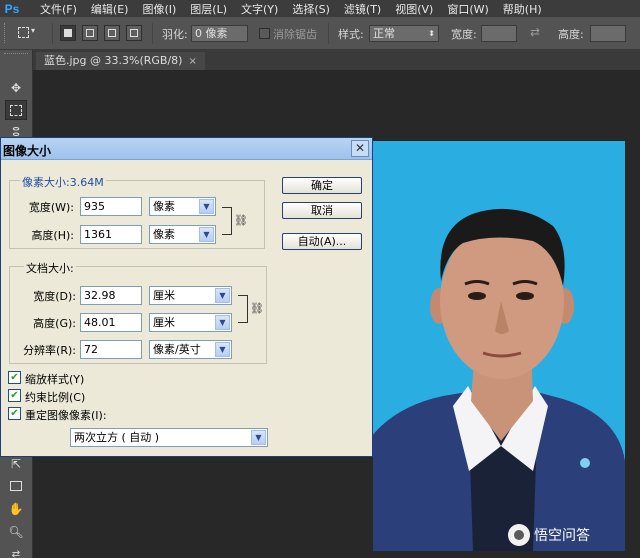  I want to click on constrain-proportions-label: 约束比例(C), so click(55, 397).